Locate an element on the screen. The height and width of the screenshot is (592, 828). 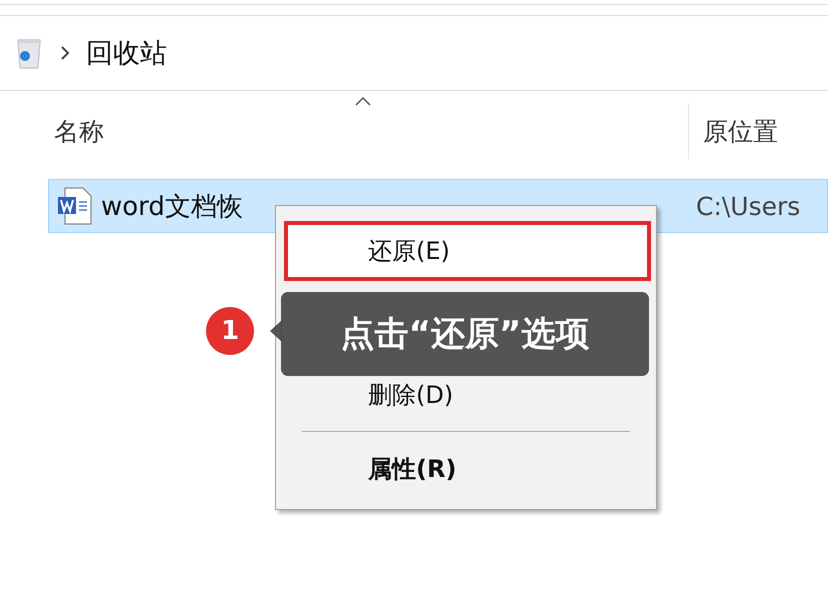
step-badge: 1 is located at coordinates (230, 331).